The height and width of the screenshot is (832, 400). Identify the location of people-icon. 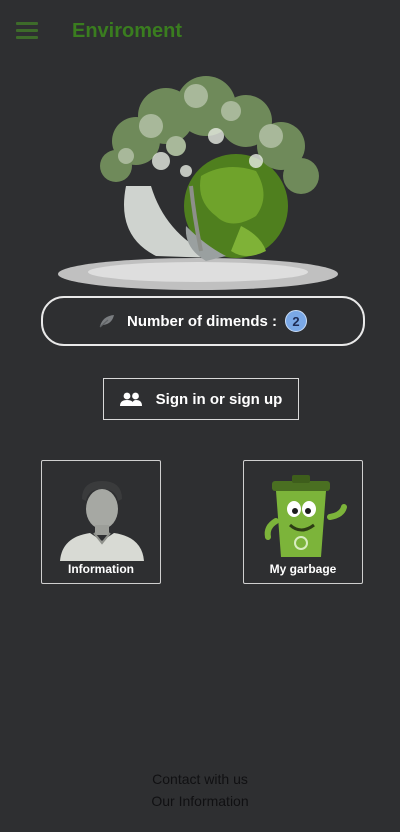
(130, 399).